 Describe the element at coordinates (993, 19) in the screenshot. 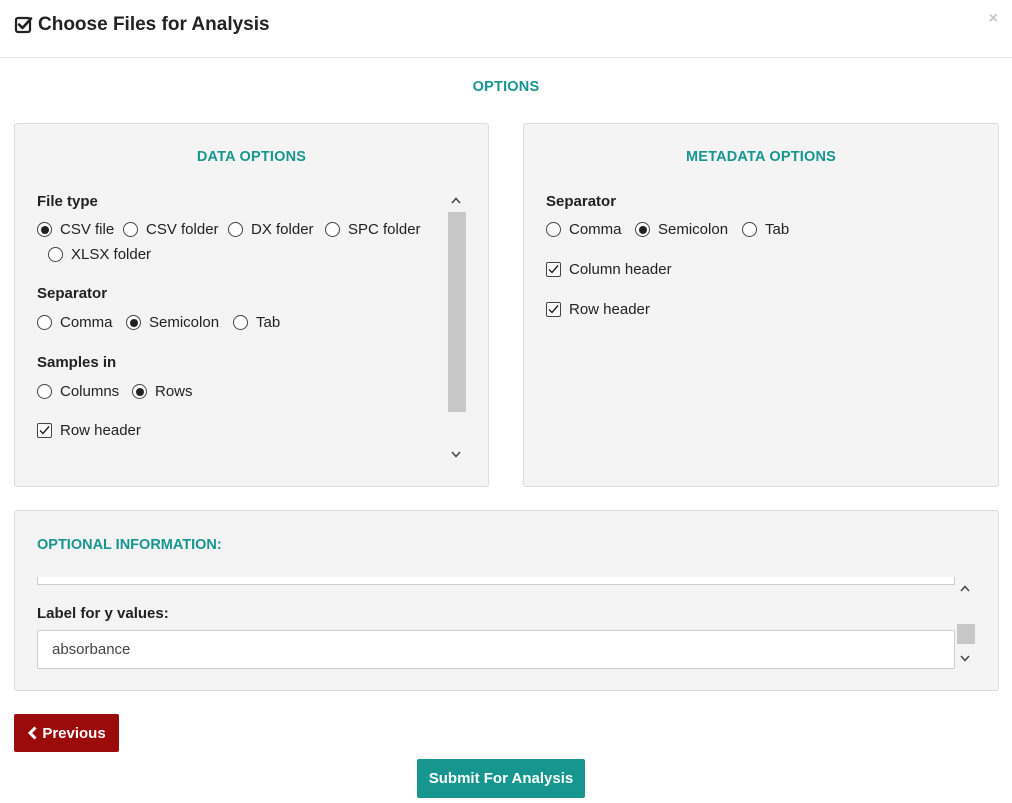

I see `close-icon: ×` at that location.